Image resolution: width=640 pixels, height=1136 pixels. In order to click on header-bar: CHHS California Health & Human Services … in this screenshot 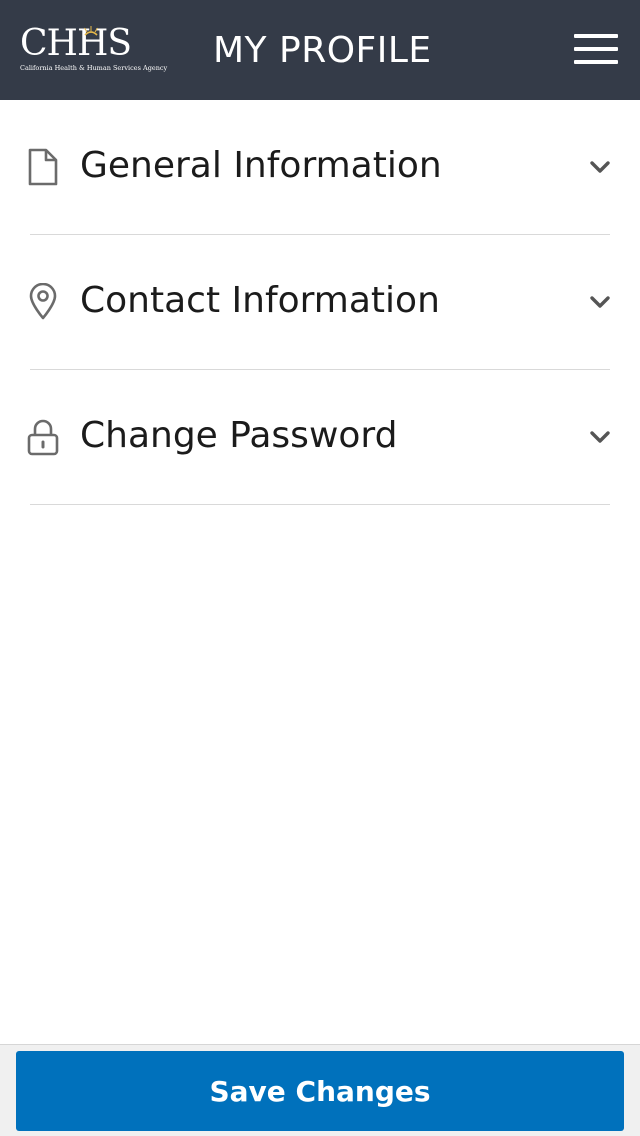, I will do `click(320, 50)`.